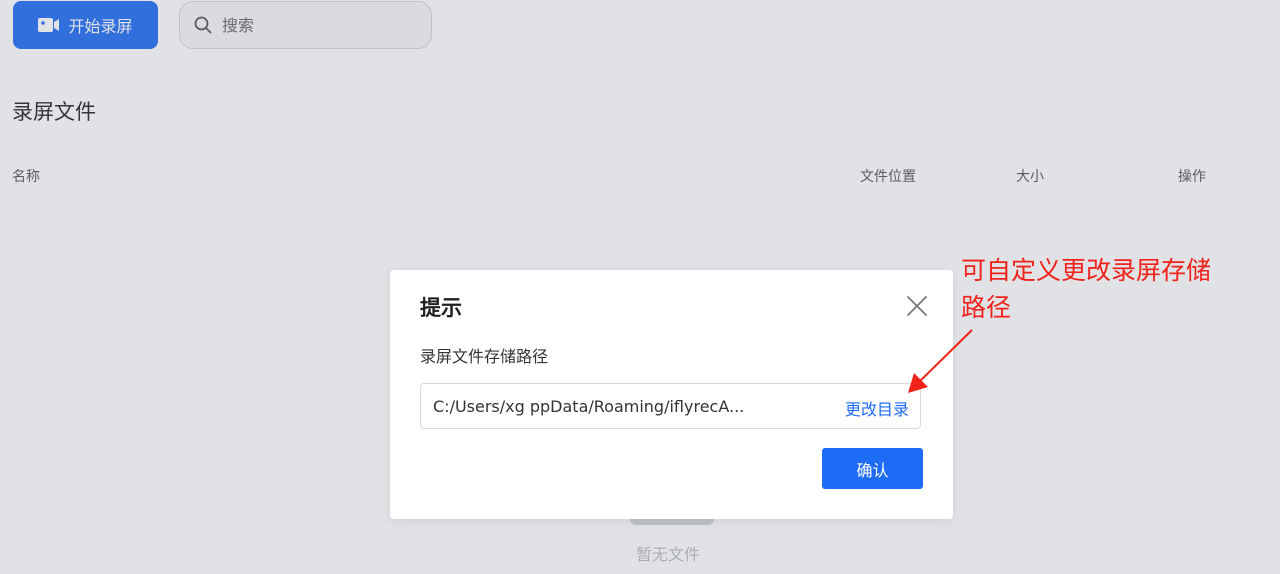  Describe the element at coordinates (441, 308) in the screenshot. I see `dialog-title: 提示` at that location.